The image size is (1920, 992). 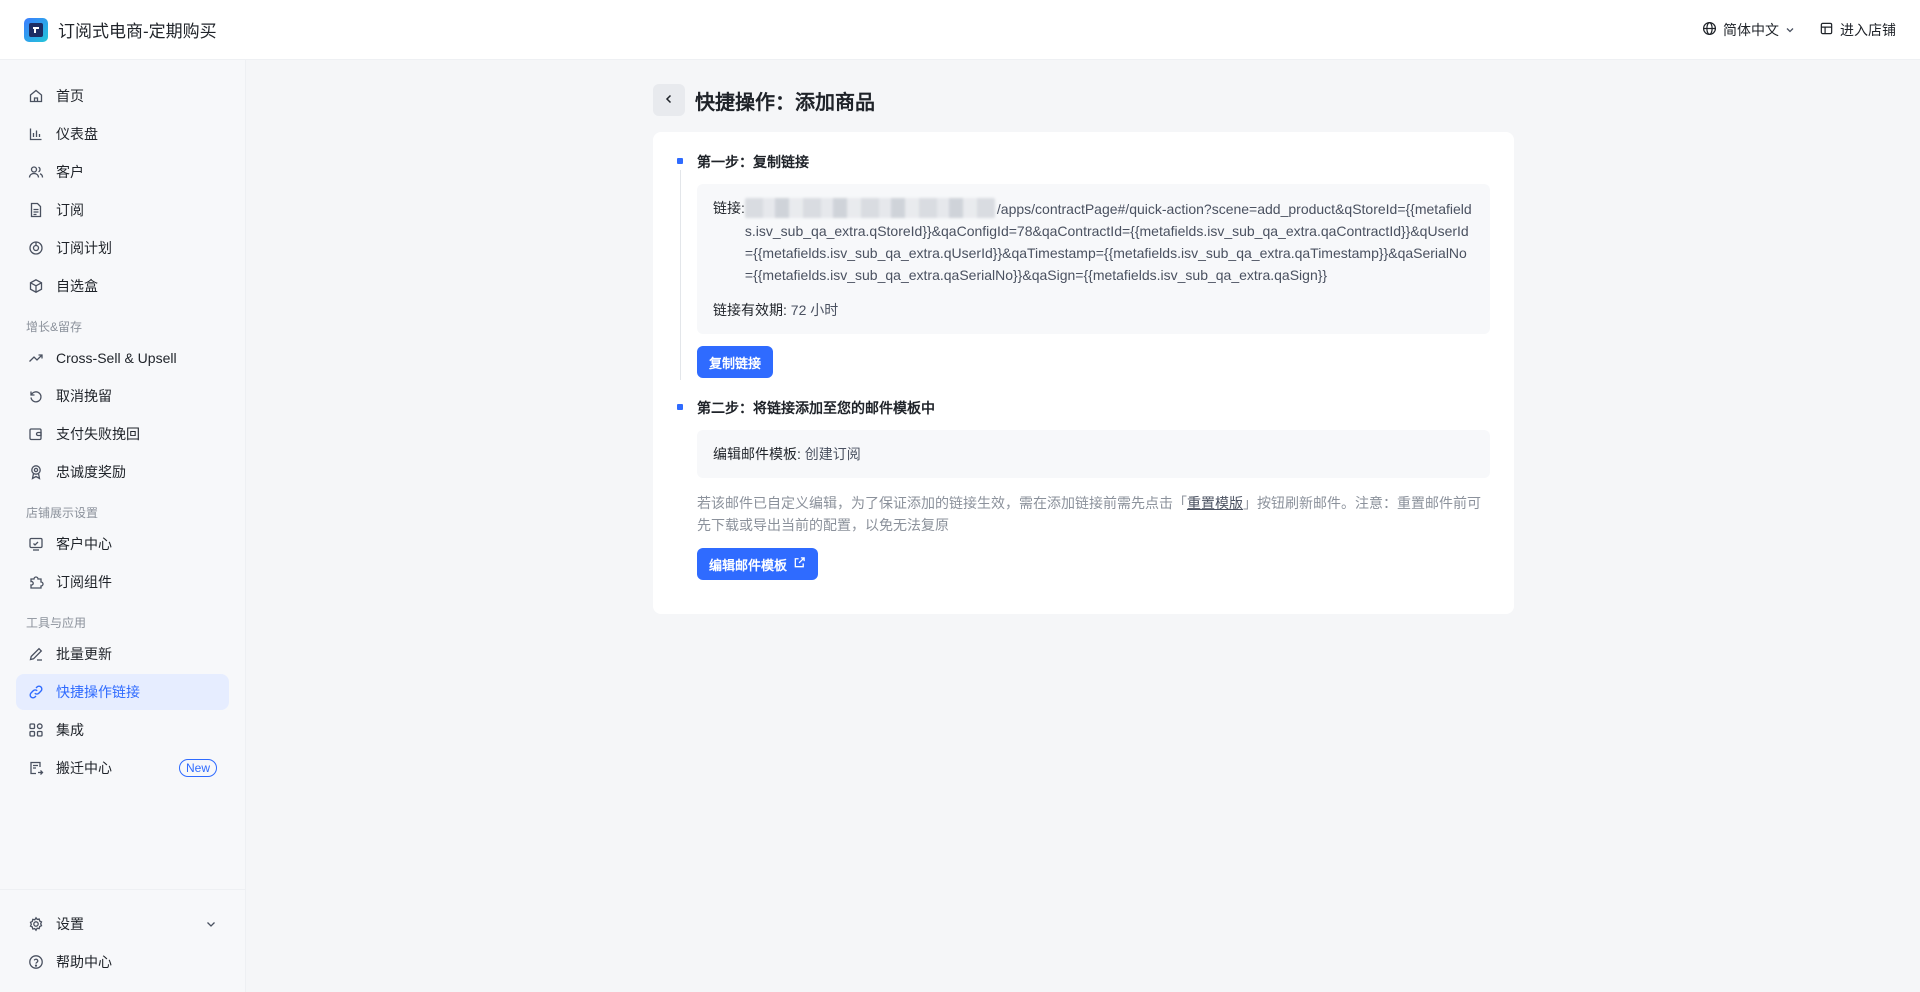 What do you see at coordinates (84, 654) in the screenshot?
I see `sidebar-item-label: 批量更新` at bounding box center [84, 654].